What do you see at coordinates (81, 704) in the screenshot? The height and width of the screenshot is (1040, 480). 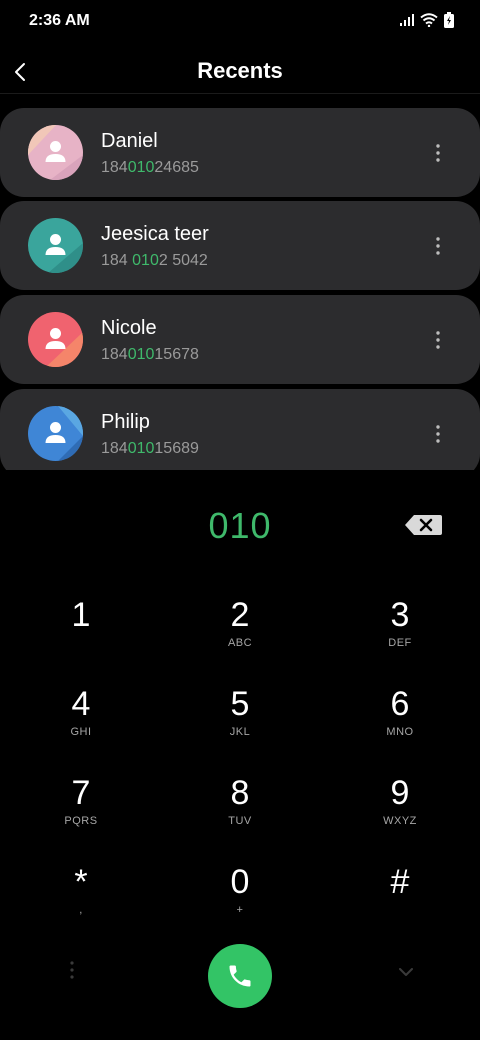 I see `key-digit: 4` at bounding box center [81, 704].